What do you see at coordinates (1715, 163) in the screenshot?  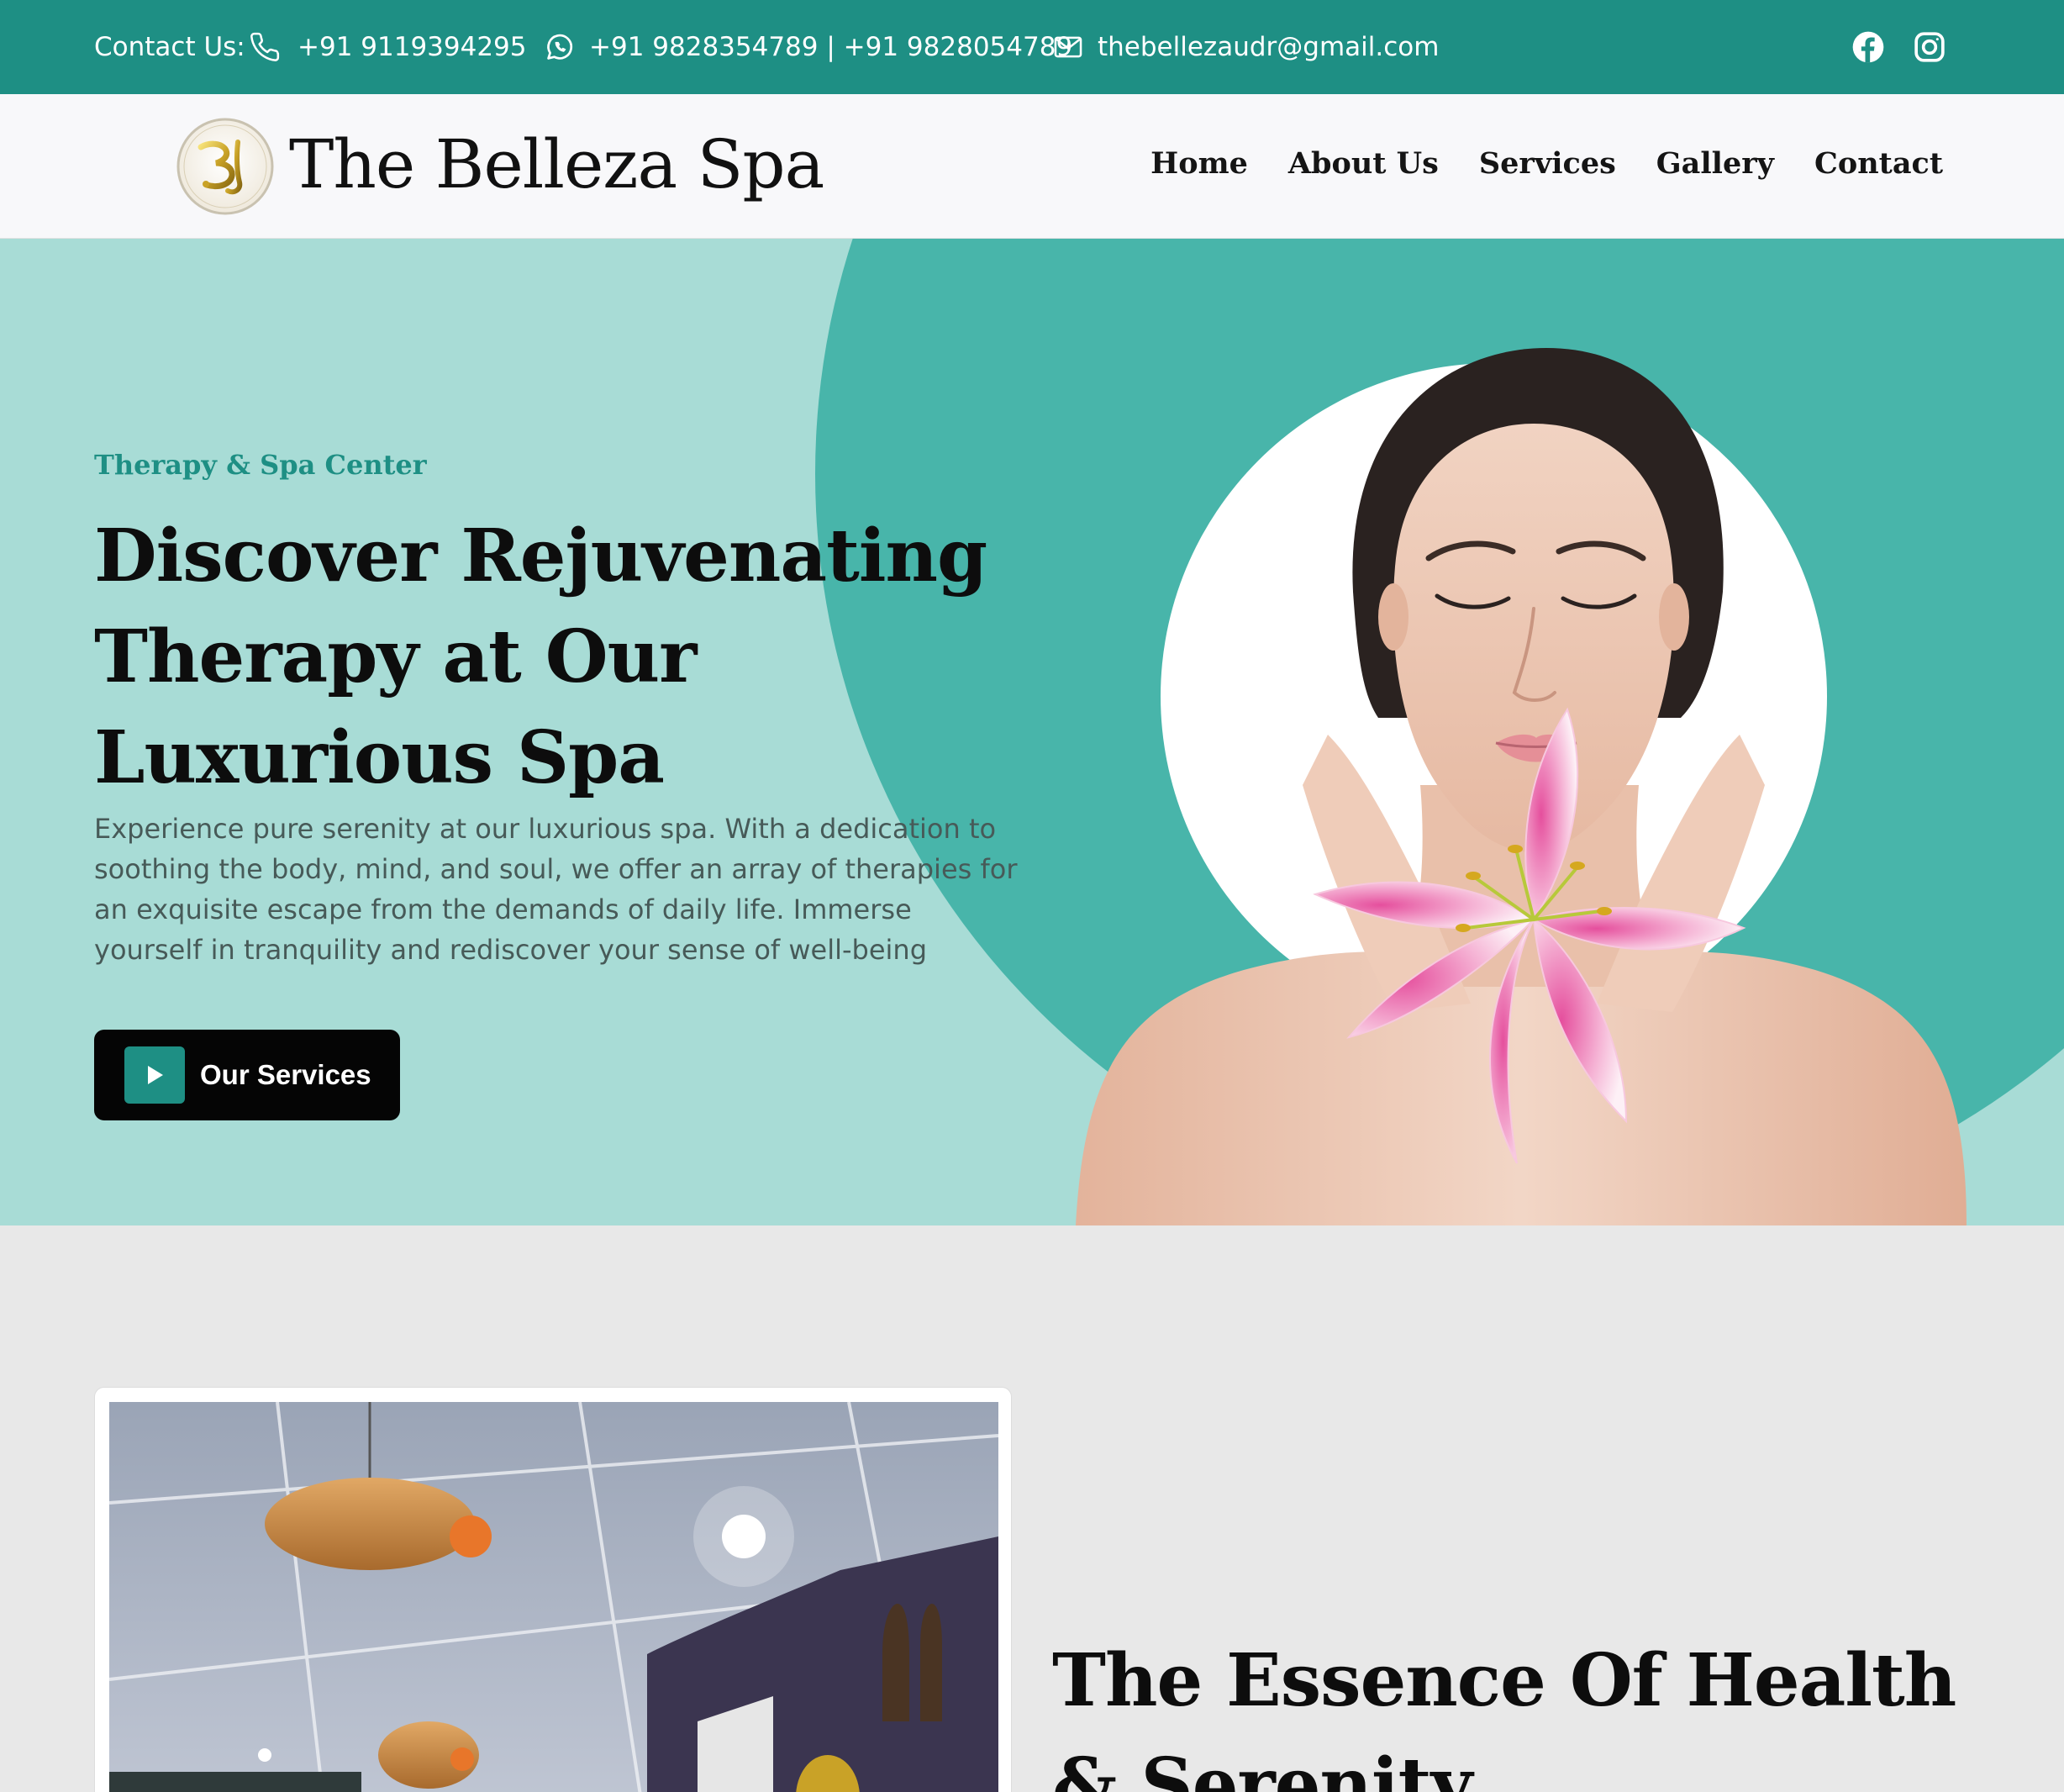 I see `nav-gallery: Gallery` at bounding box center [1715, 163].